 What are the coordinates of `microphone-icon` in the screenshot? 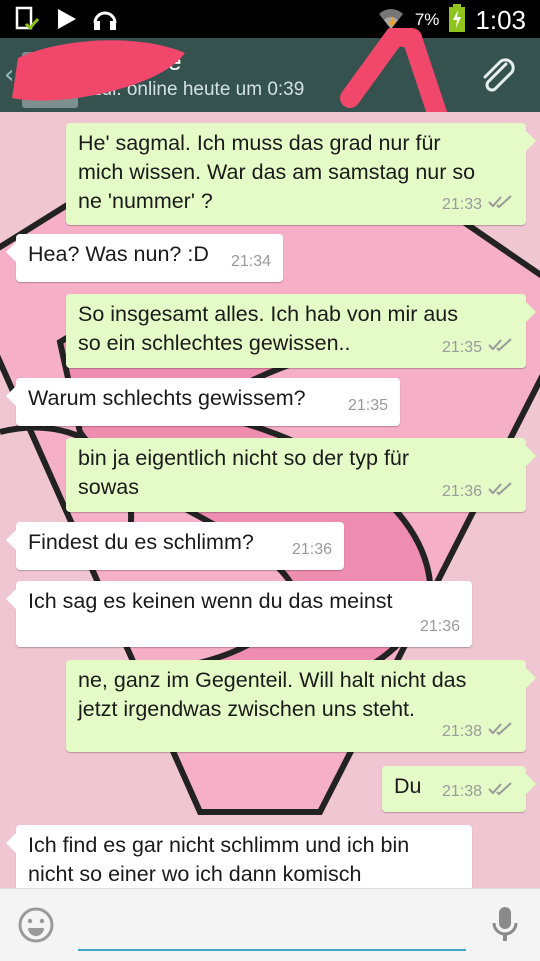 It's located at (505, 924).